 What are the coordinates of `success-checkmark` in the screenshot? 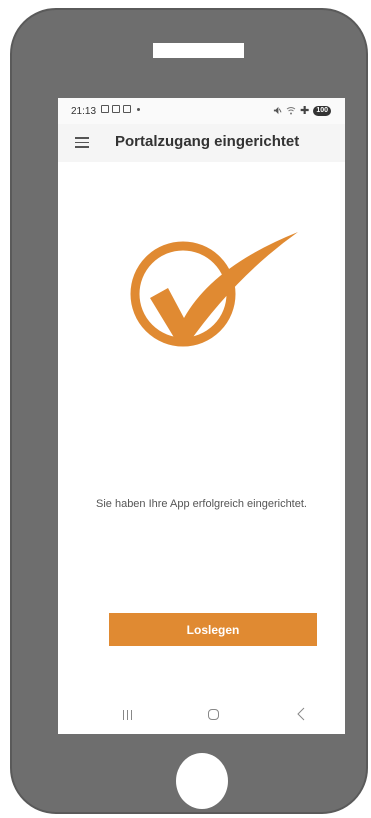 It's located at (213, 291).